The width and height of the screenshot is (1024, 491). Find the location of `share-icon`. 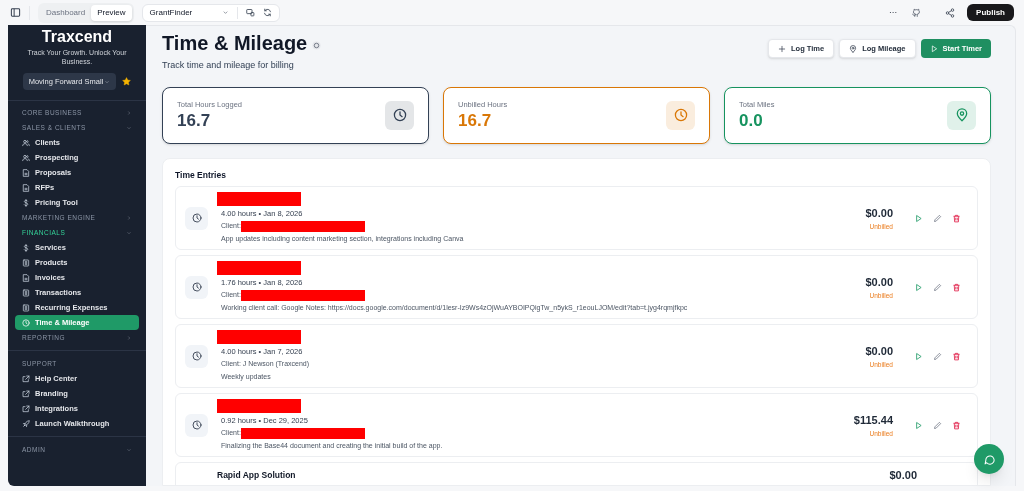

share-icon is located at coordinates (950, 12).